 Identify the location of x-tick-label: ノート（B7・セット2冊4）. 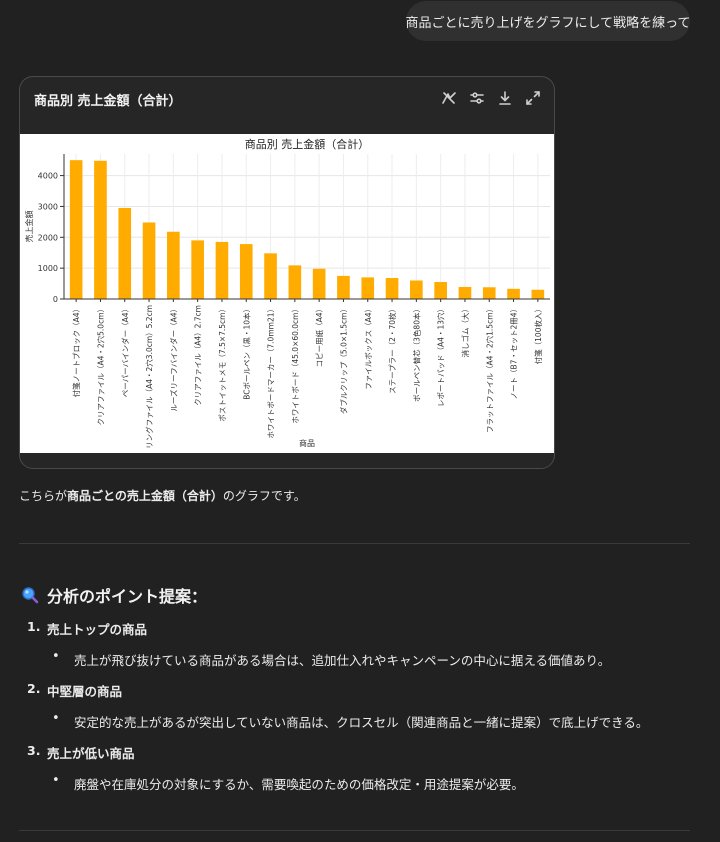
(514, 352).